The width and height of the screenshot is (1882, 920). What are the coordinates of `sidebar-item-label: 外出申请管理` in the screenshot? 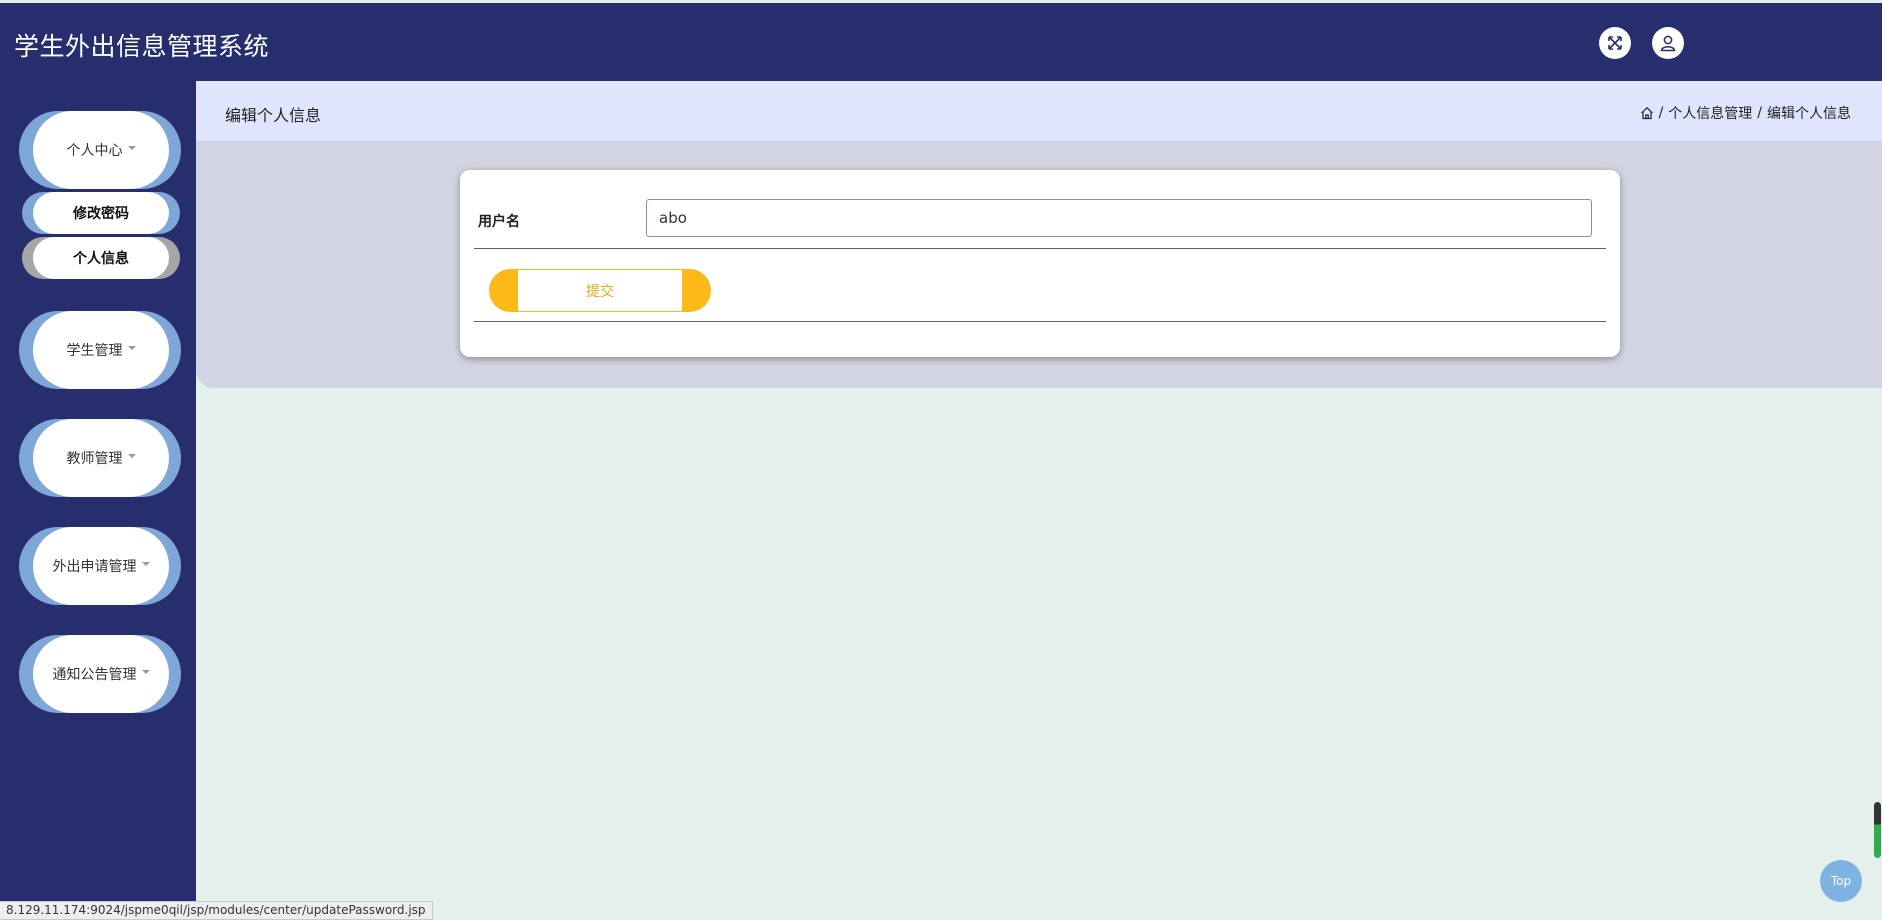 It's located at (94, 567).